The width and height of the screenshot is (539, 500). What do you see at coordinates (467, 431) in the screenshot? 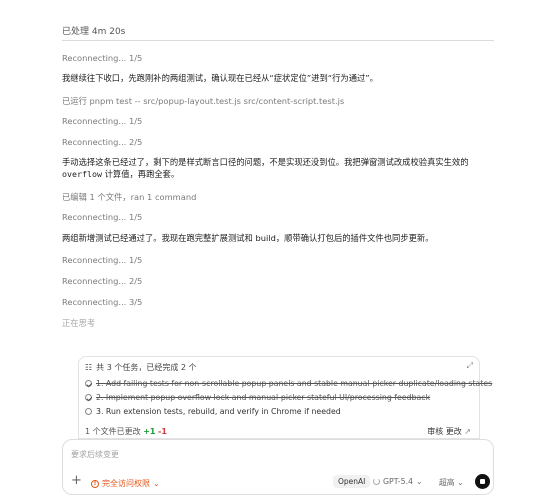
I see `external-link-icon: ↗` at bounding box center [467, 431].